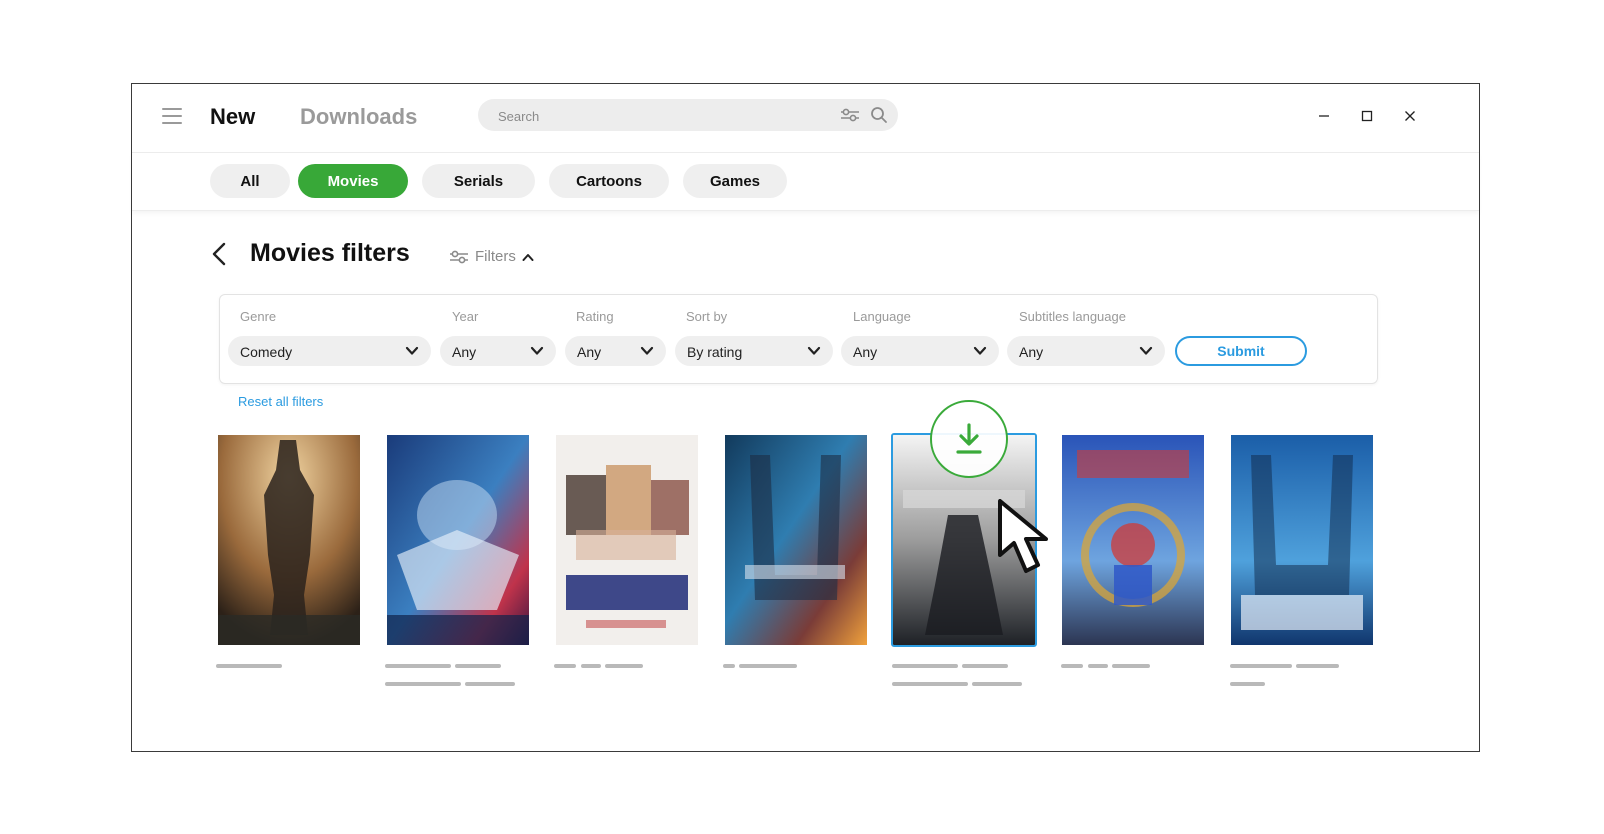 This screenshot has width=1604, height=834. I want to click on language-value: Any, so click(865, 352).